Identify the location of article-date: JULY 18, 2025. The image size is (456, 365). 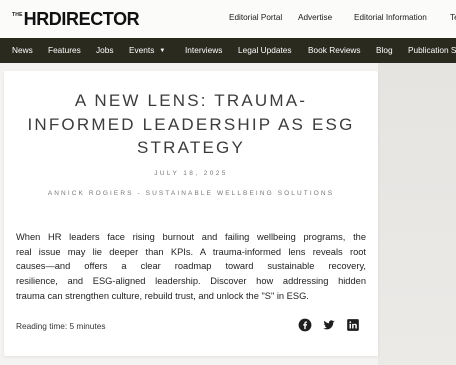
(191, 173).